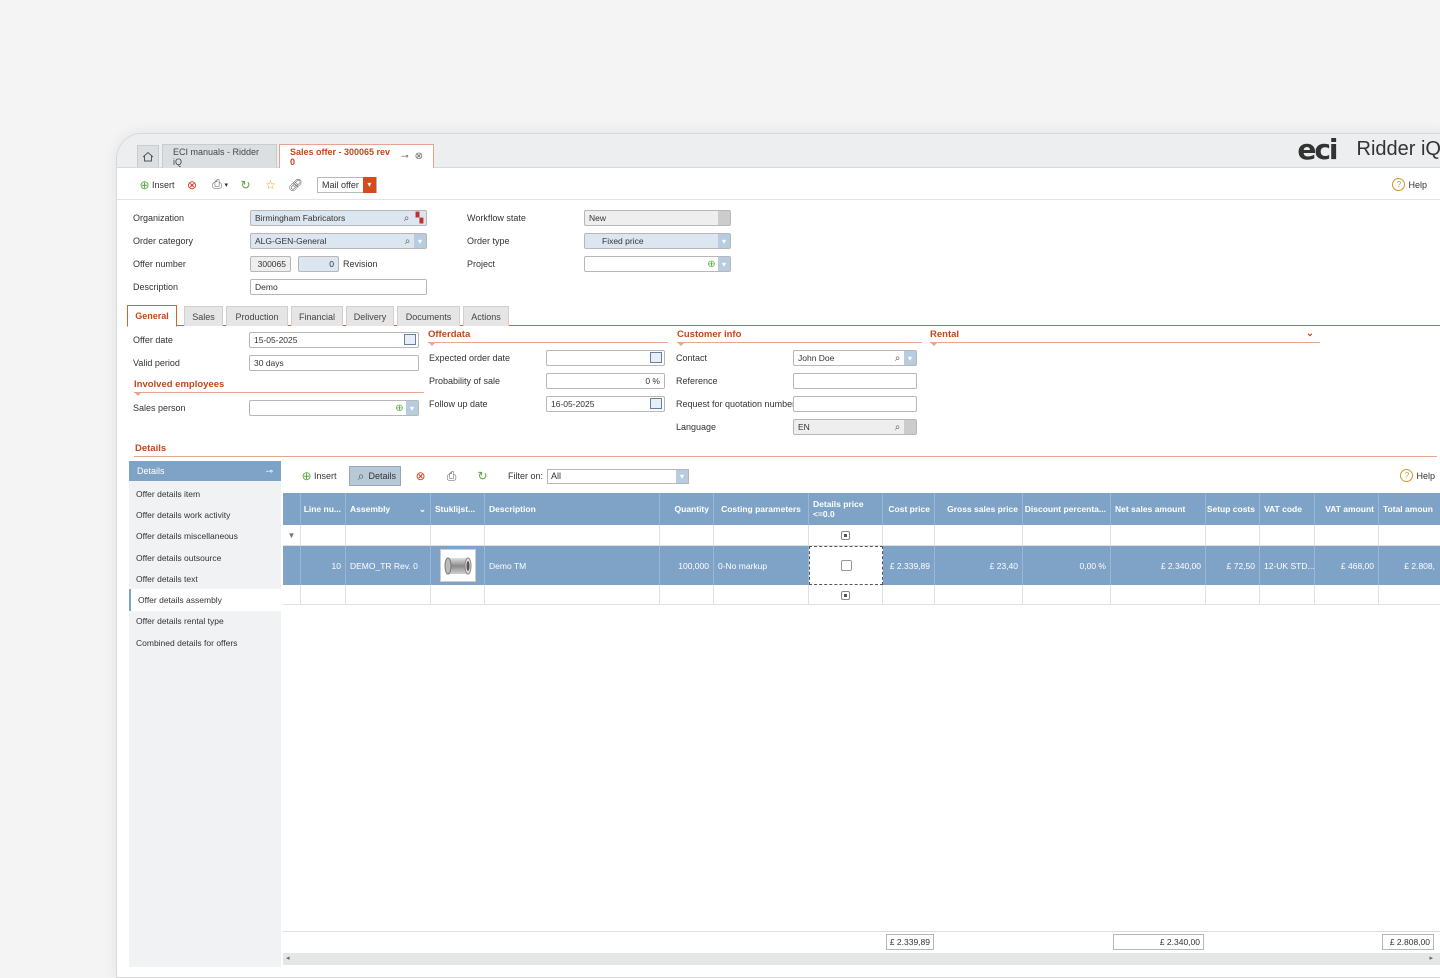 This screenshot has width=1440, height=978. I want to click on cell-setup-costs: £ 72,50, so click(1233, 565).